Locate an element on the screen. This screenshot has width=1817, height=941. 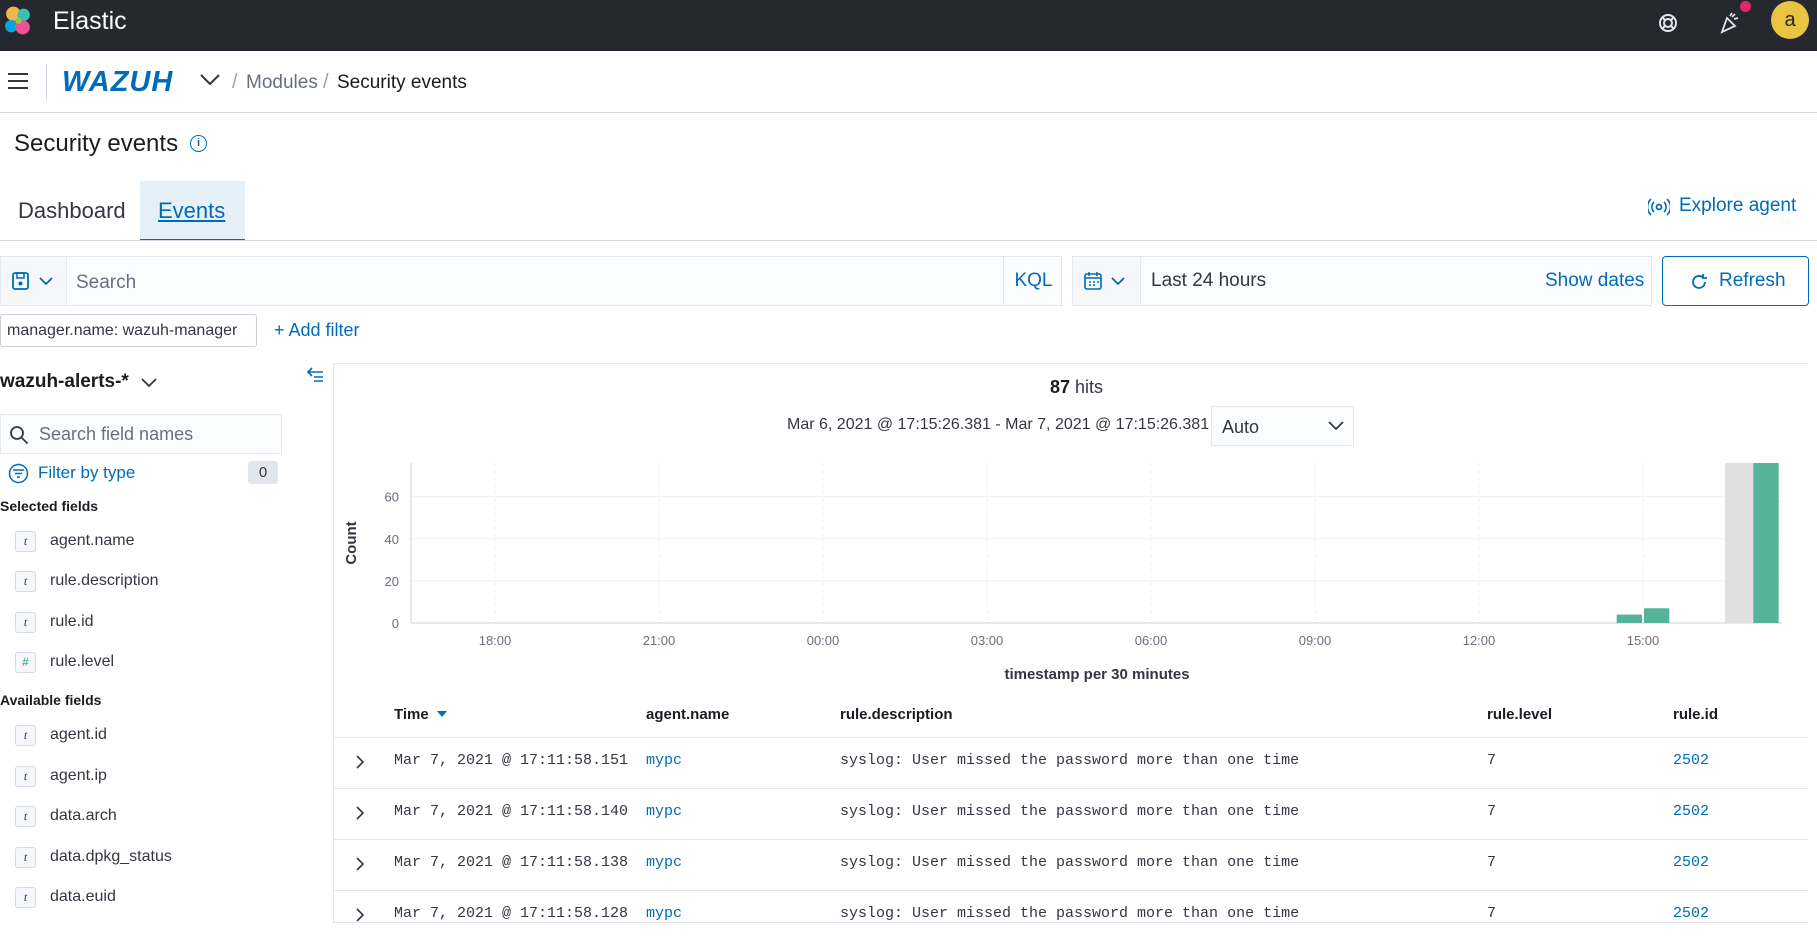
explore-agent-link: Explore agent is located at coordinates (1737, 206).